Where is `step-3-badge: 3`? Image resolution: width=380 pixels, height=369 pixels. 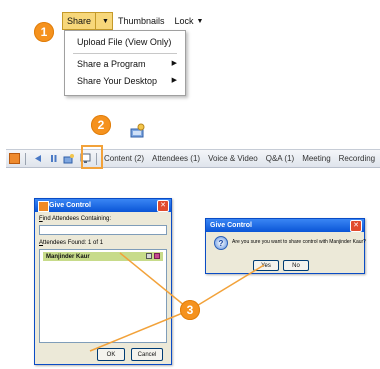
step-3-badge: 3 is located at coordinates (190, 310).